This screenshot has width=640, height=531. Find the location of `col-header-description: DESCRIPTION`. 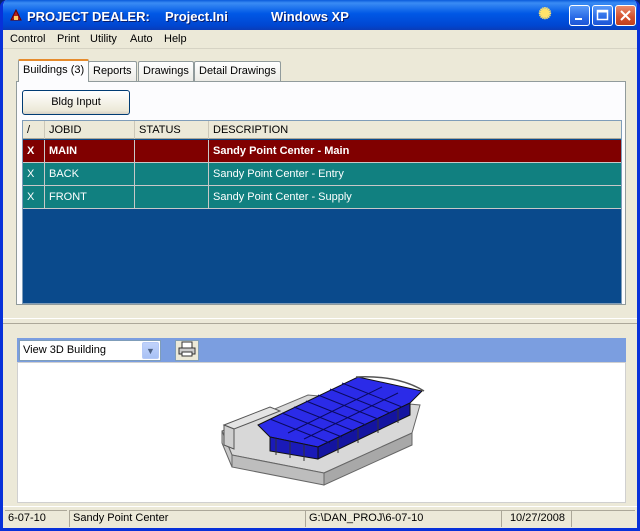

col-header-description: DESCRIPTION is located at coordinates (415, 130).